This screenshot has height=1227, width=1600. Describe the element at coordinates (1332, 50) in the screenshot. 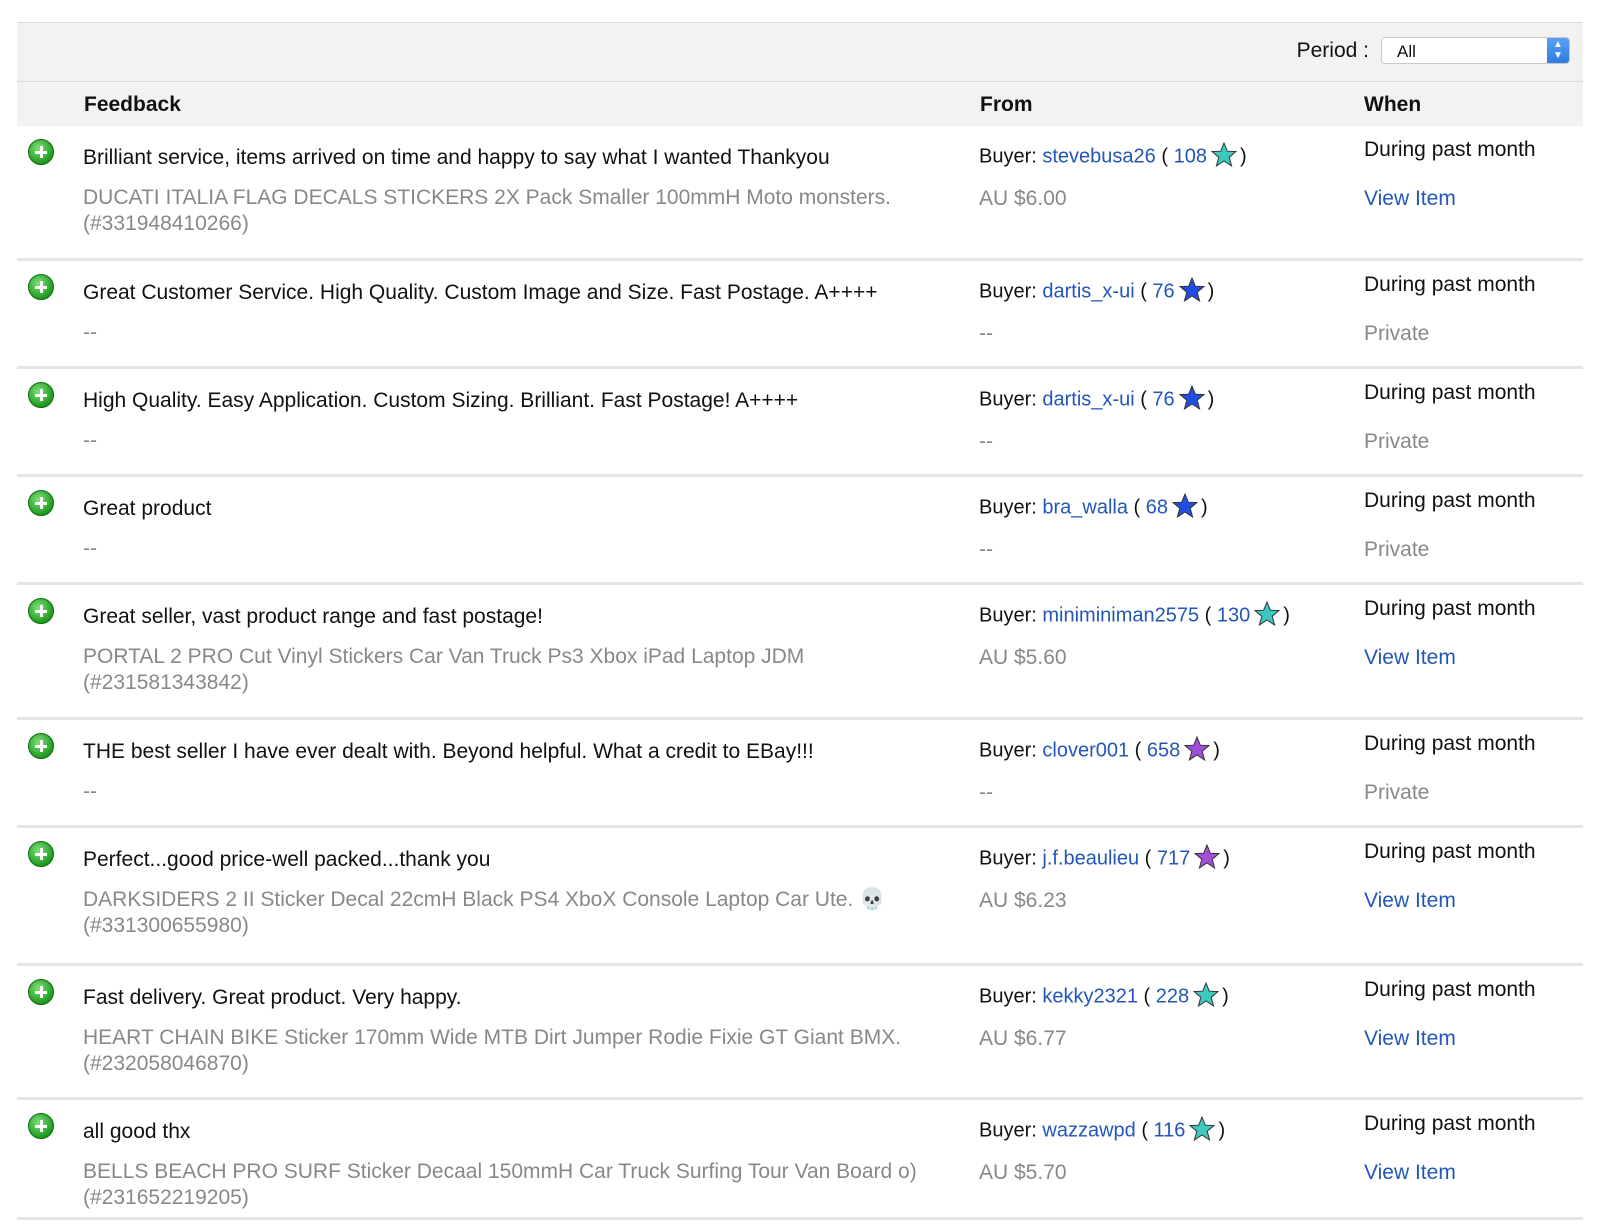

I see `period-label: Period :` at that location.